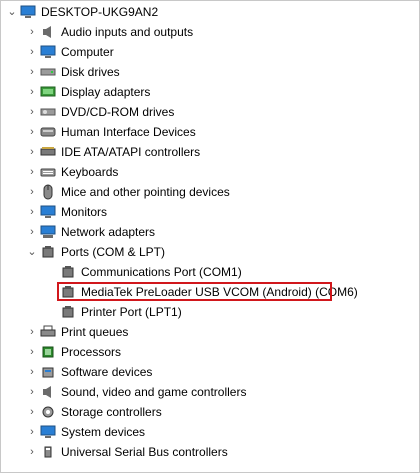  I want to click on tree-item-label: Computer, so click(87, 52).